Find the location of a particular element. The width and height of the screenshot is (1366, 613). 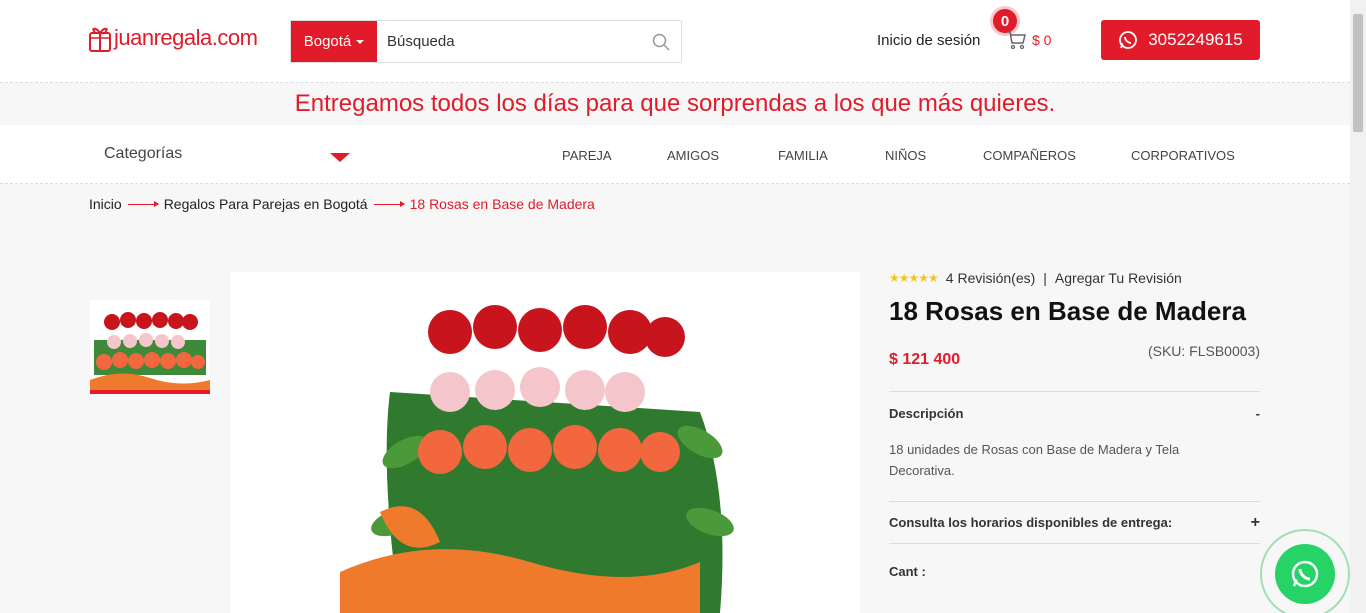

quantity-label: Cant : is located at coordinates (907, 571).